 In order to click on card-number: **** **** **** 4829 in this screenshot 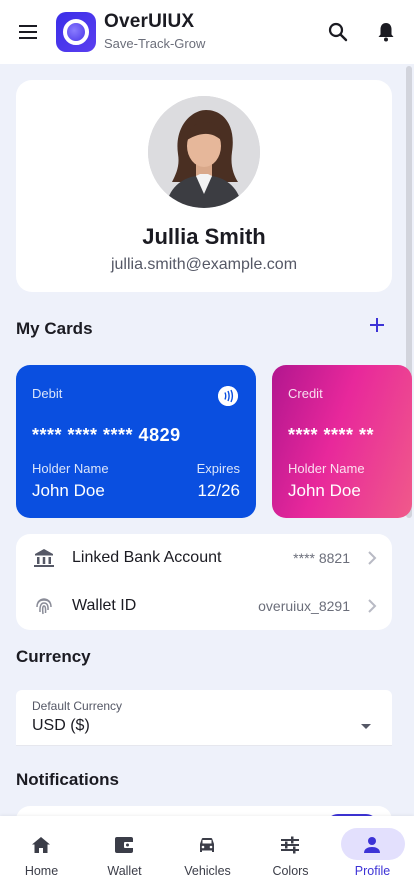, I will do `click(106, 435)`.